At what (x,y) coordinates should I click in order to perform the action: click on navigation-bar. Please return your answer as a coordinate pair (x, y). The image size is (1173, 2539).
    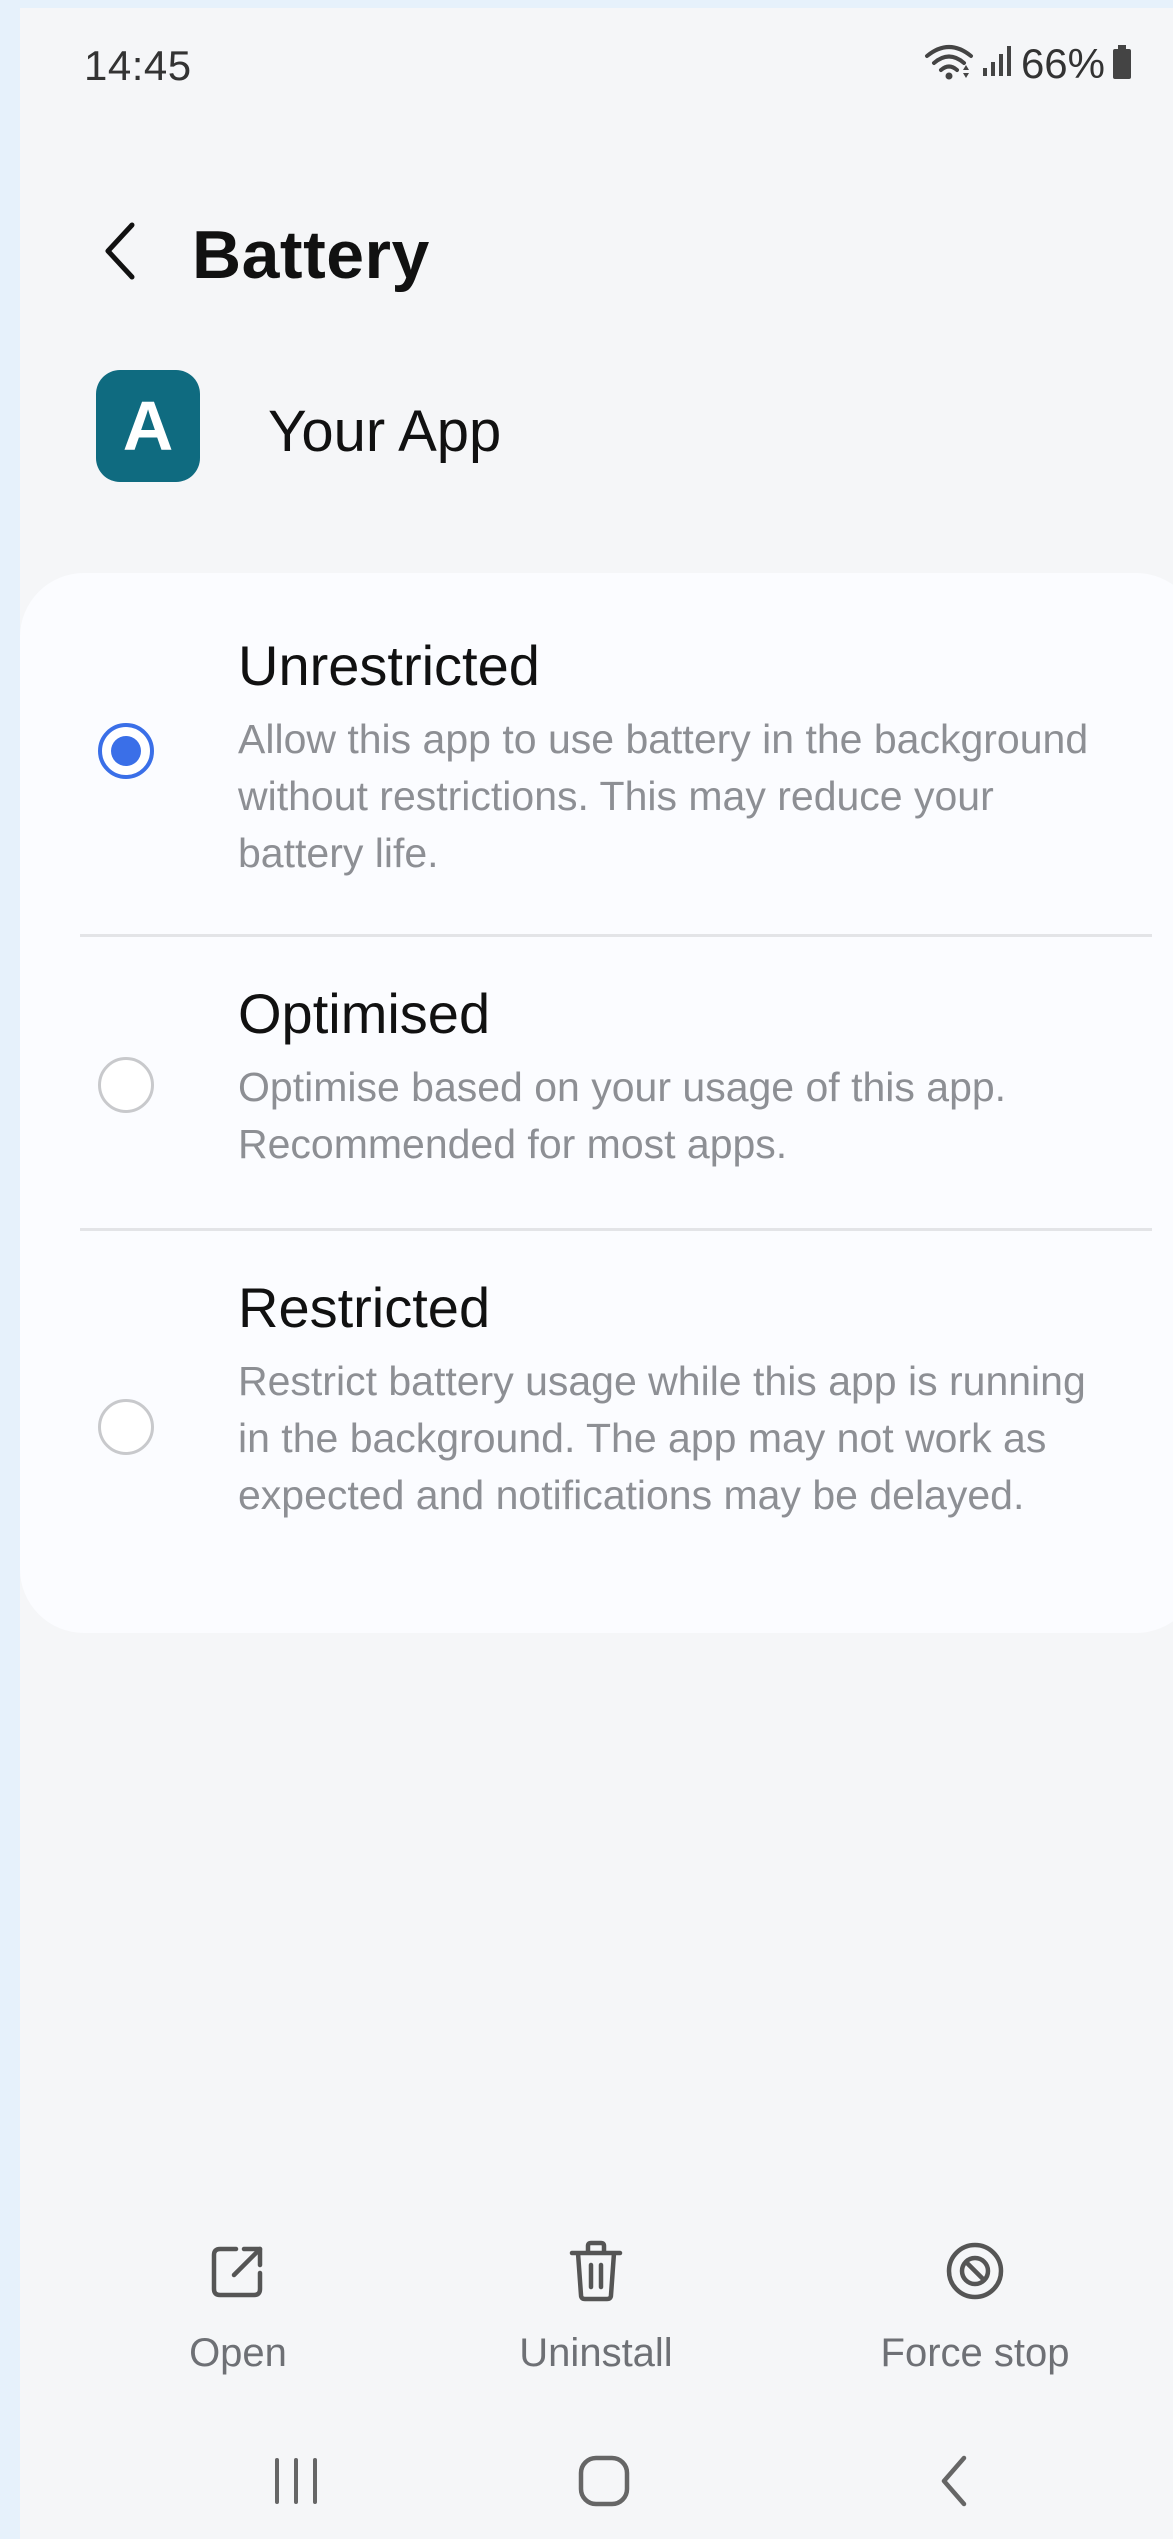
    Looking at the image, I should click on (596, 2483).